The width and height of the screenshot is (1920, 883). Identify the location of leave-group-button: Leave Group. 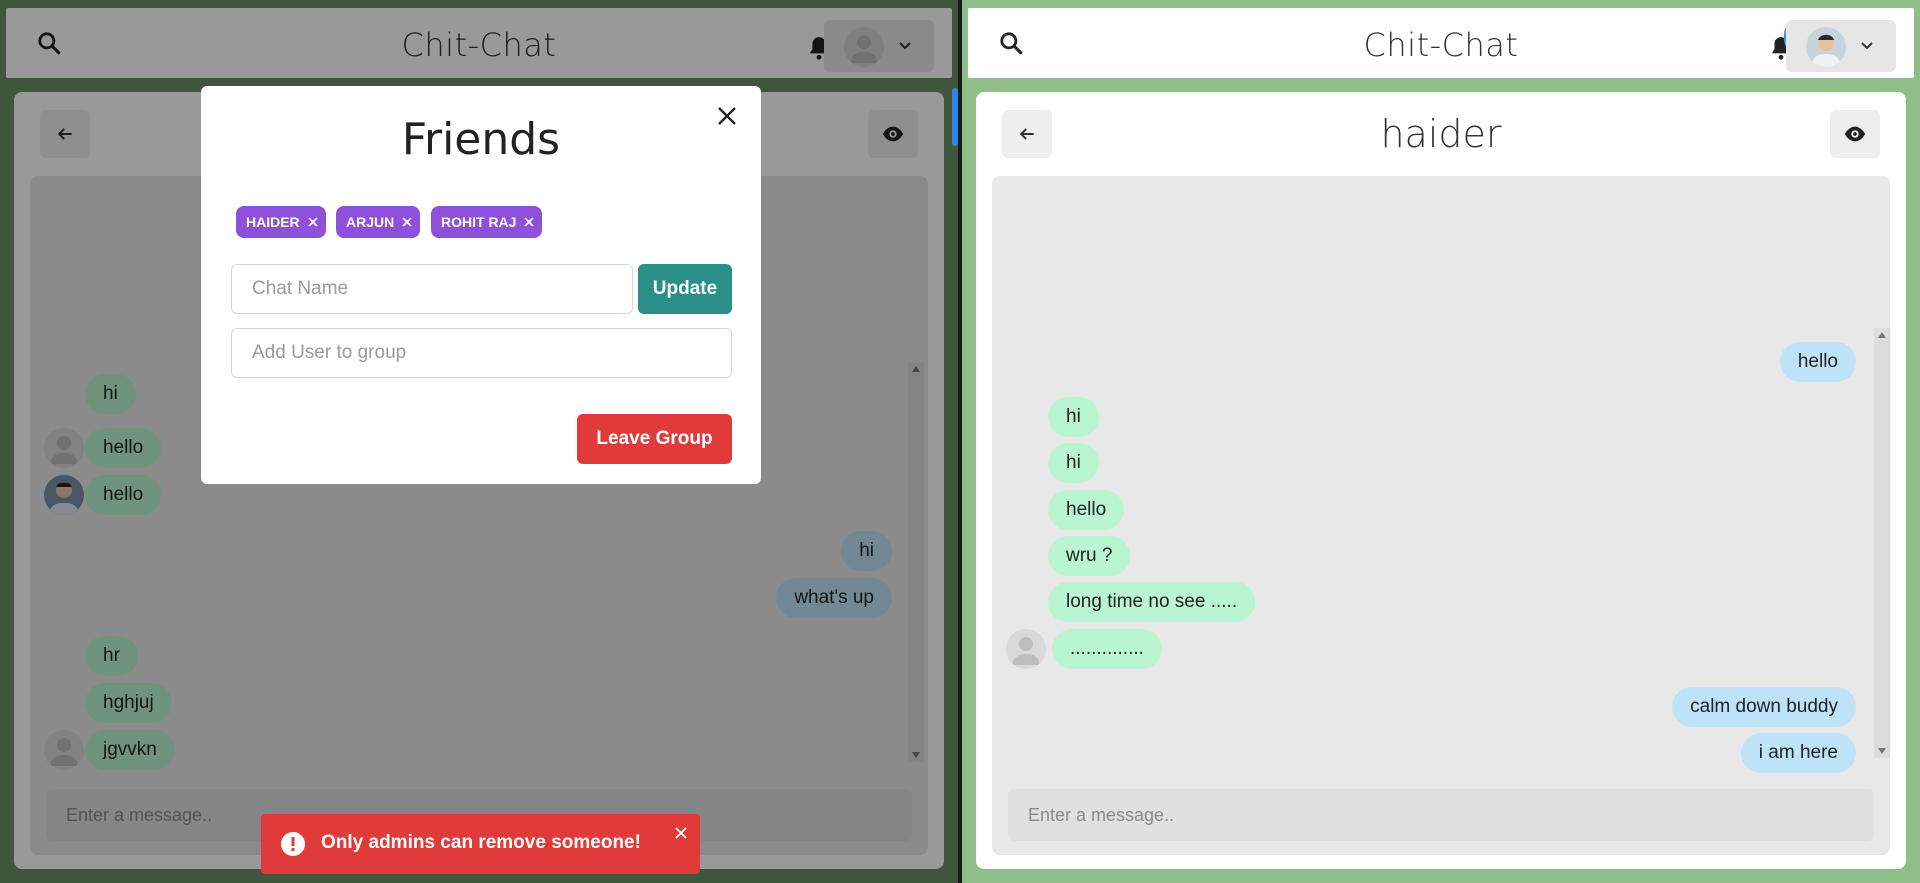
(654, 439).